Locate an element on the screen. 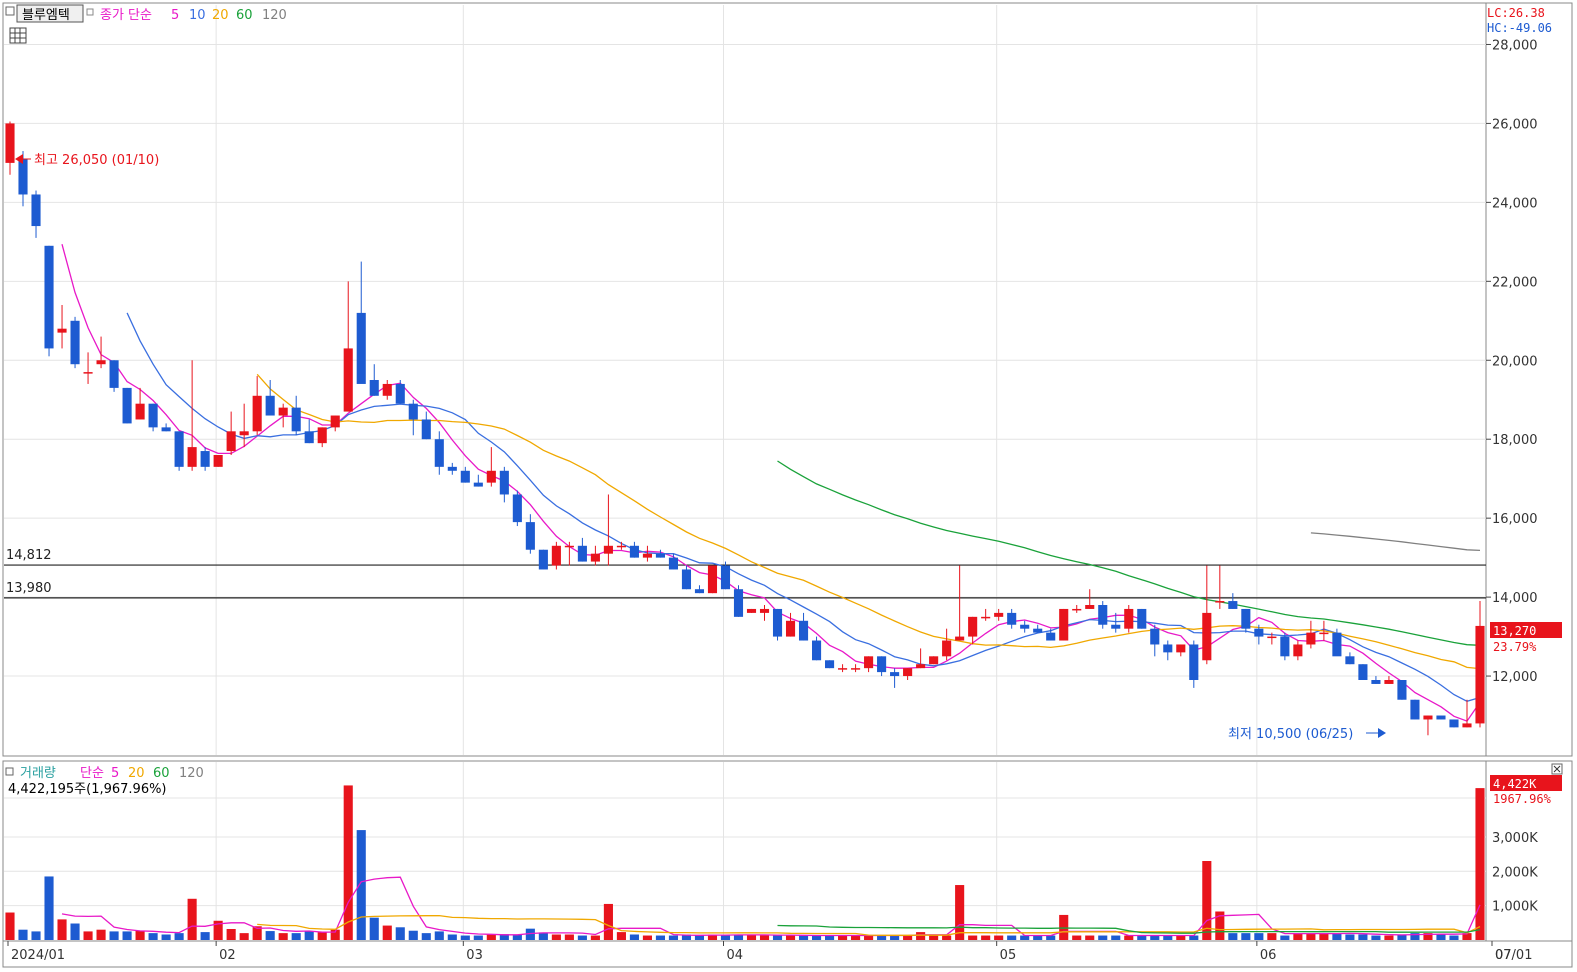 This screenshot has height=972, width=1577. hc-readout: HC:-49.06 is located at coordinates (1519, 28).